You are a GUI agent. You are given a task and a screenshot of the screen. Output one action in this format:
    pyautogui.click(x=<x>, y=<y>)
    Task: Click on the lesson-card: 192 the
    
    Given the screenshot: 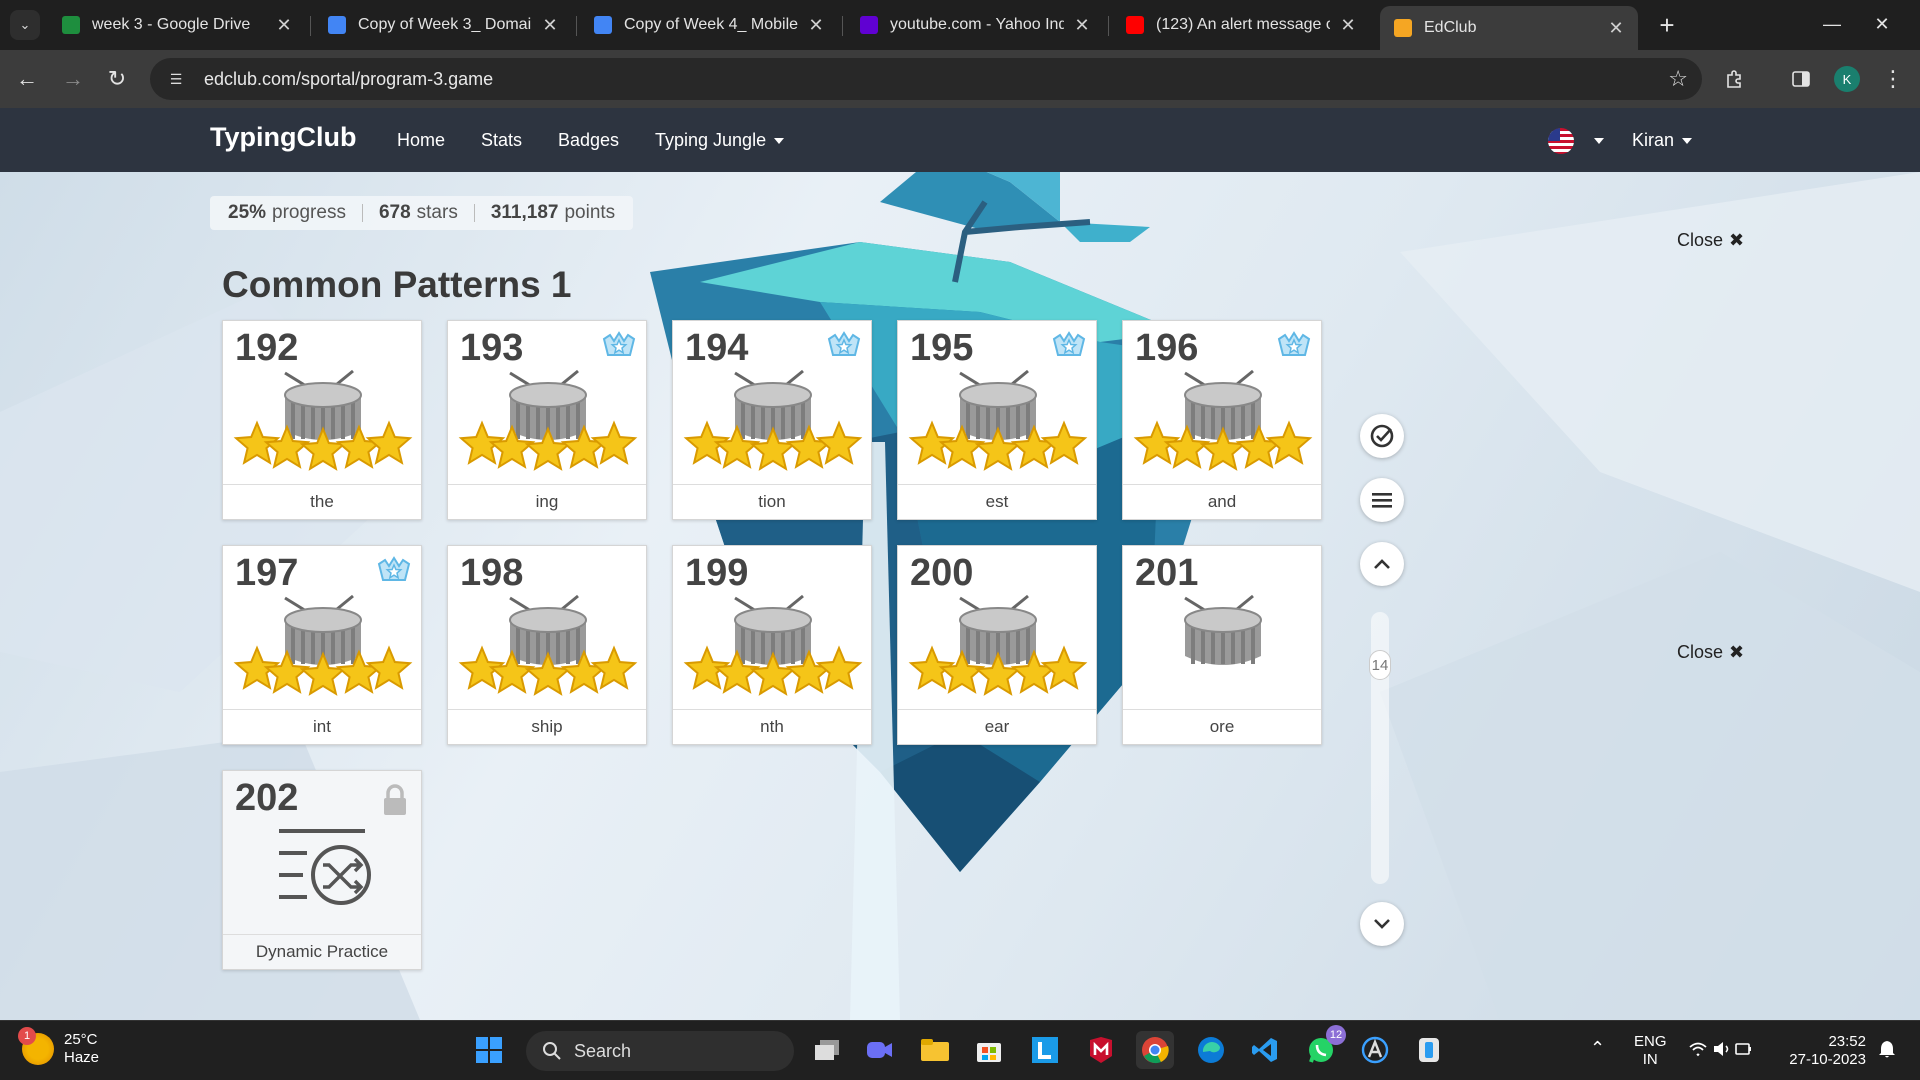 What is the action you would take?
    pyautogui.click(x=322, y=420)
    